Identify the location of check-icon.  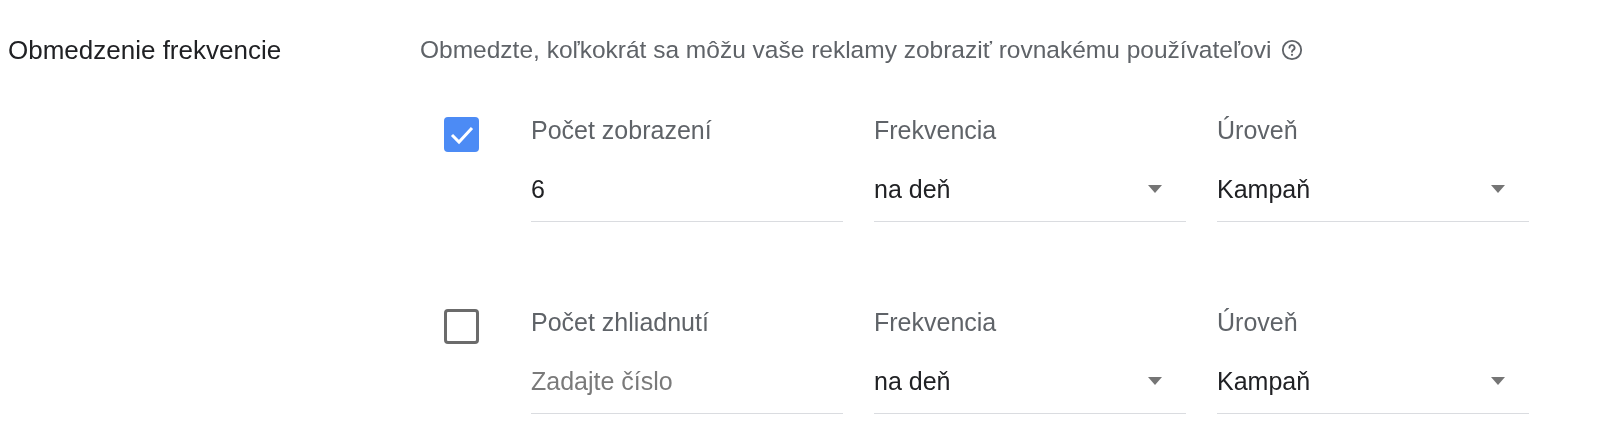
(461, 134).